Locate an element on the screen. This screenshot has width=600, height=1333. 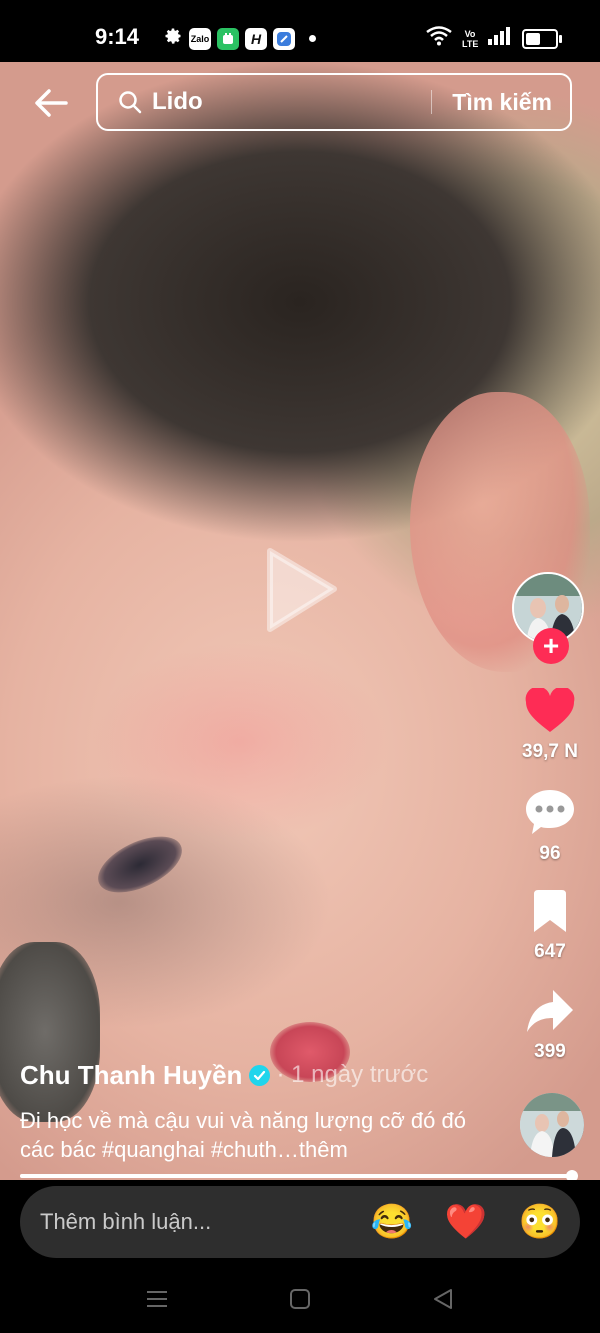
creator-avatar-group: + is located at coordinates (549, 618).